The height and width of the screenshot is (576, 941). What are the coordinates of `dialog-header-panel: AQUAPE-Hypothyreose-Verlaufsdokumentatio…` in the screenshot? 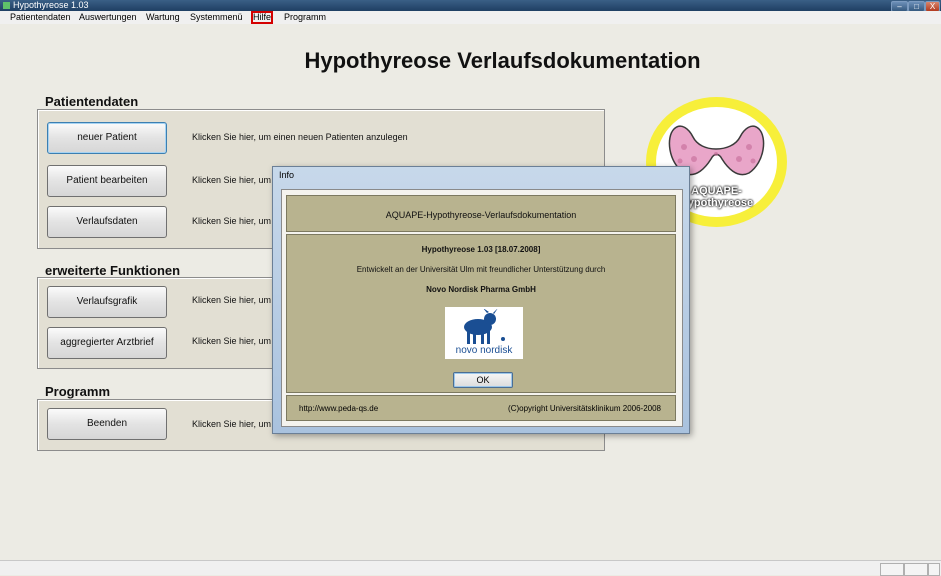 It's located at (481, 213).